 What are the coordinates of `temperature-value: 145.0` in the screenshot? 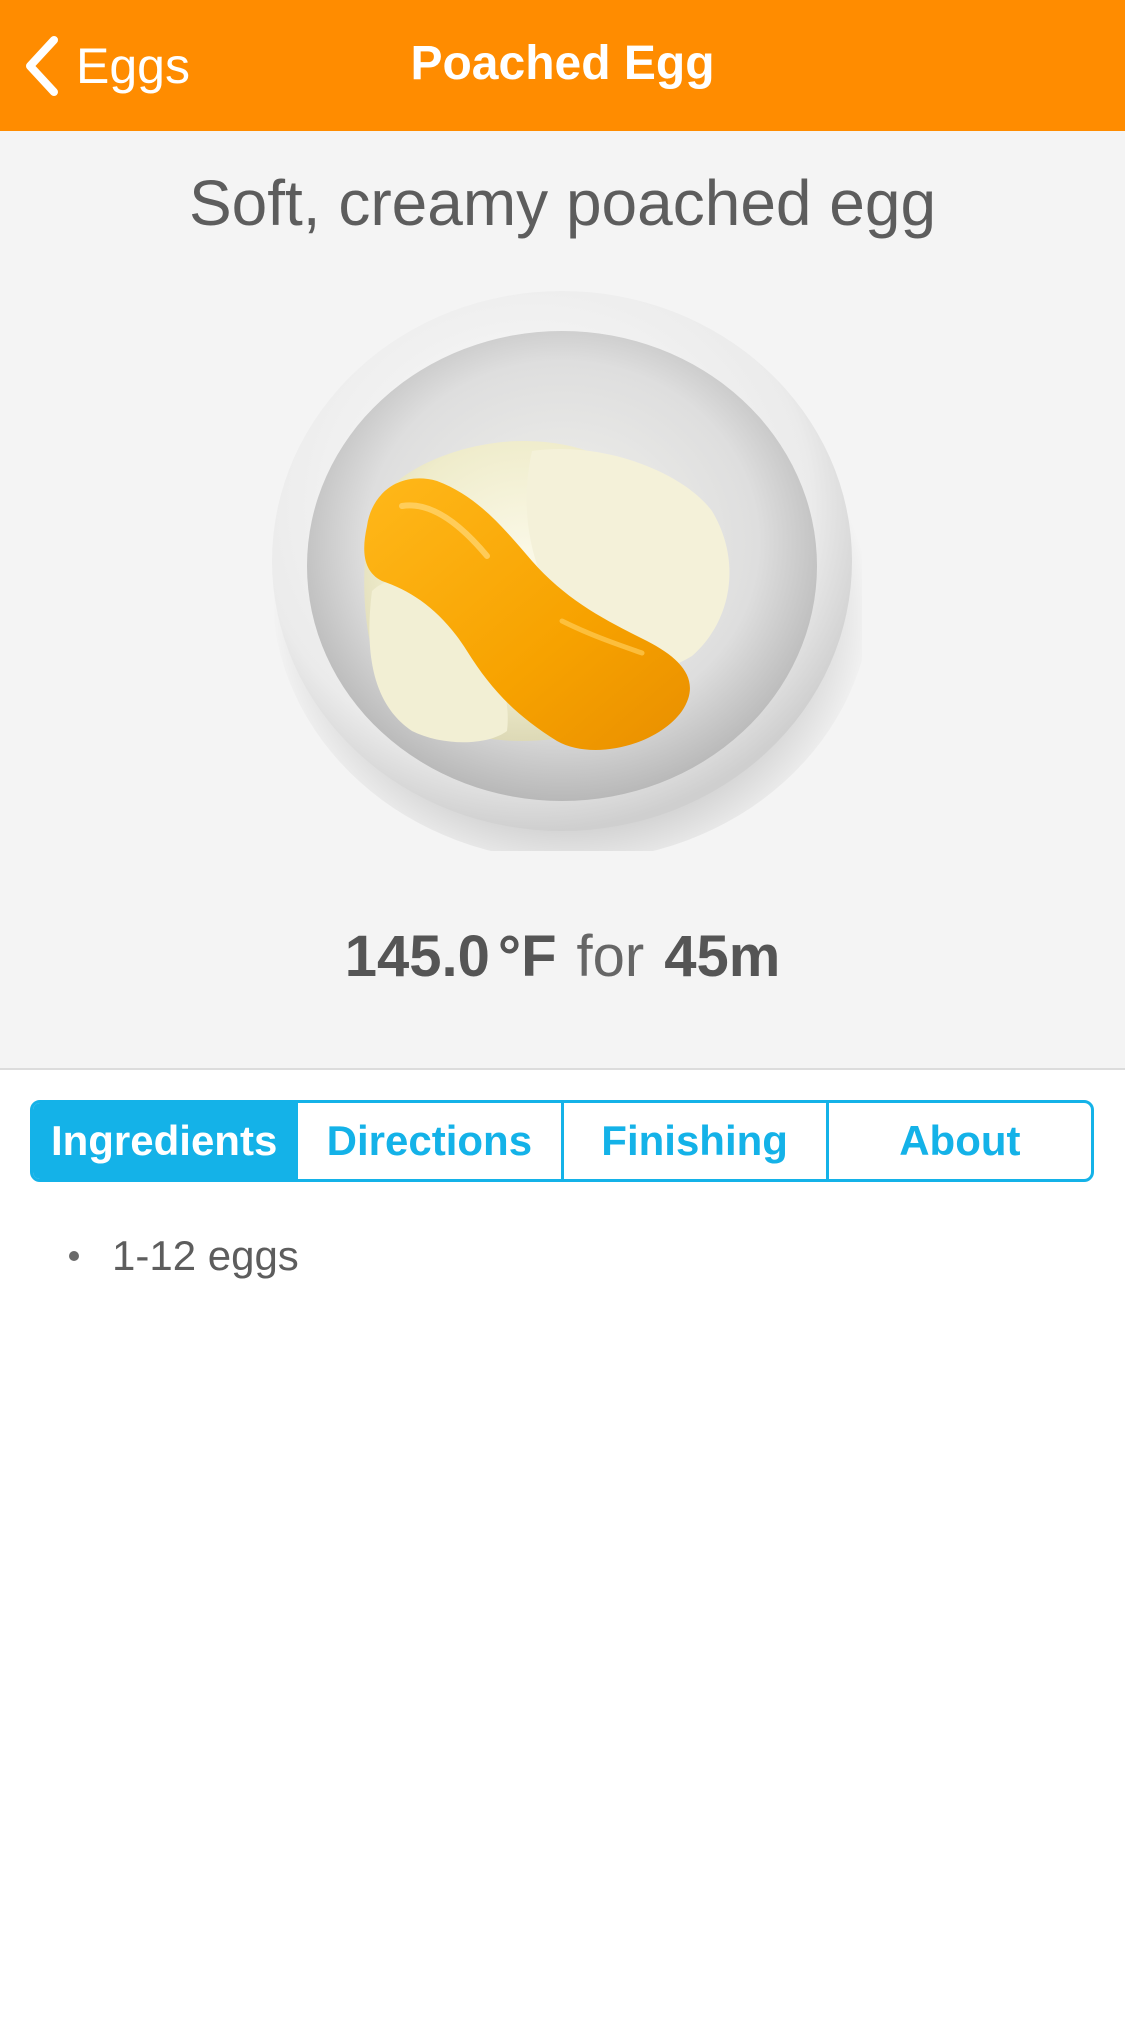 It's located at (417, 956).